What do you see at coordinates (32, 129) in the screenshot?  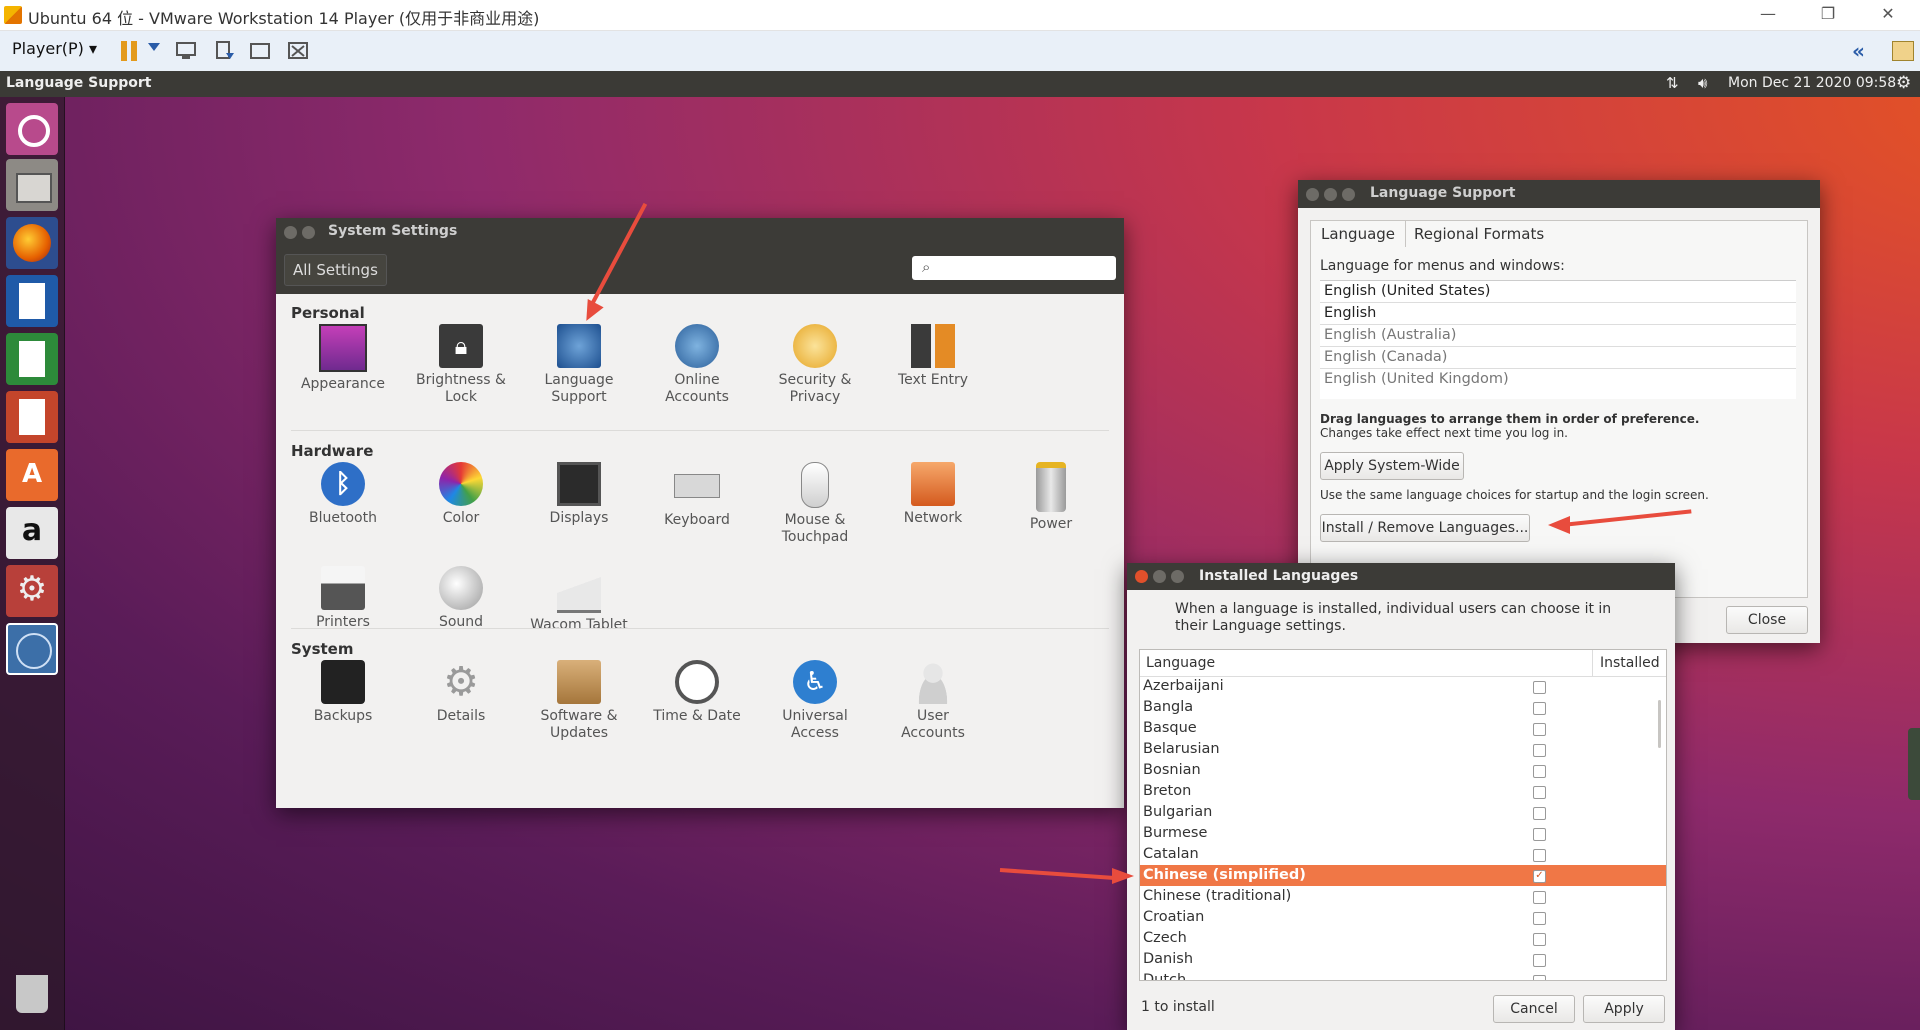 I see `ubuntu-dash-icon` at bounding box center [32, 129].